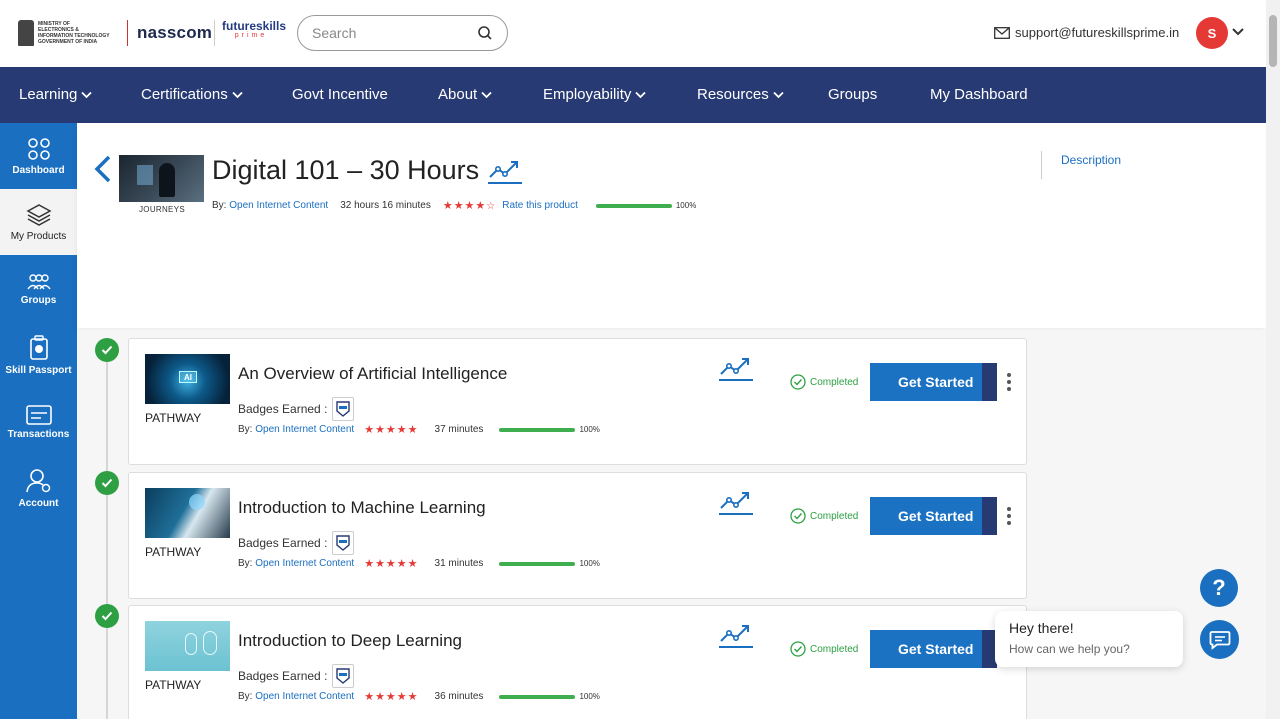 The width and height of the screenshot is (1280, 719). I want to click on chat-greeting-bubble: Hey there! How can we help you?, so click(1089, 639).